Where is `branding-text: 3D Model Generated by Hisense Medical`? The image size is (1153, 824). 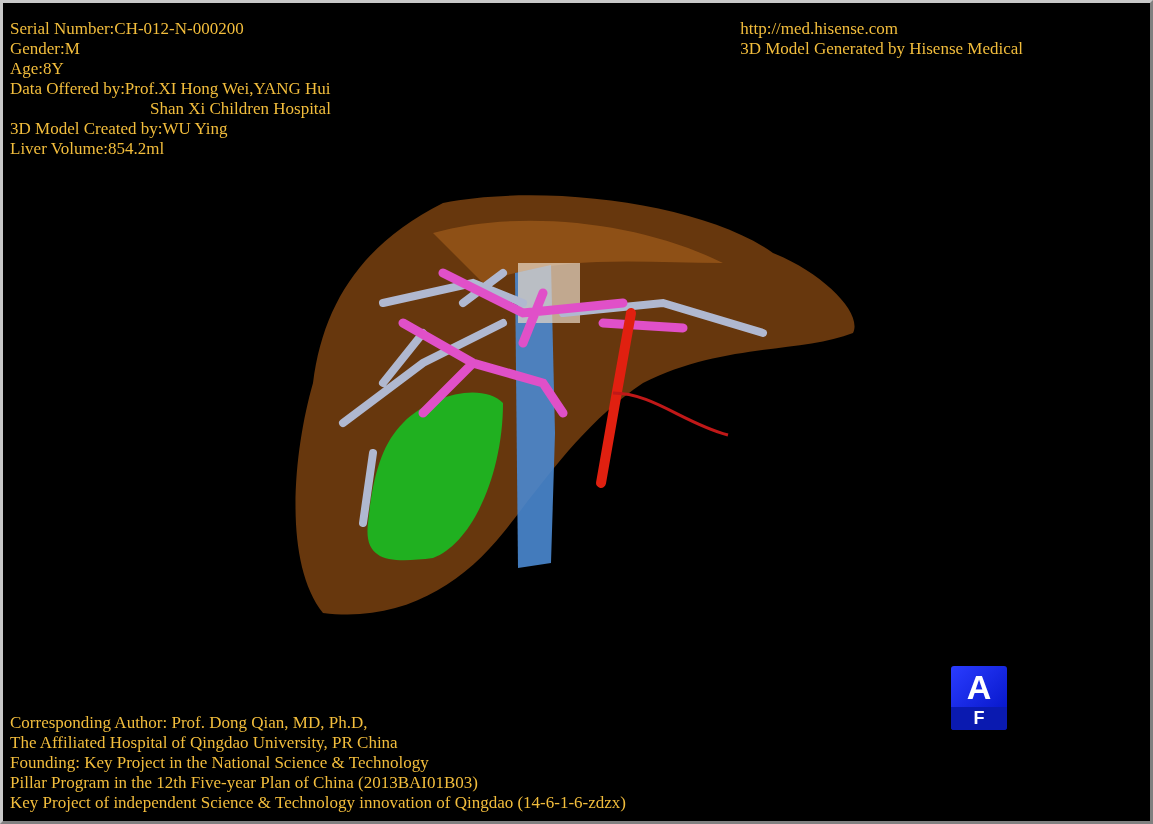 branding-text: 3D Model Generated by Hisense Medical is located at coordinates (881, 49).